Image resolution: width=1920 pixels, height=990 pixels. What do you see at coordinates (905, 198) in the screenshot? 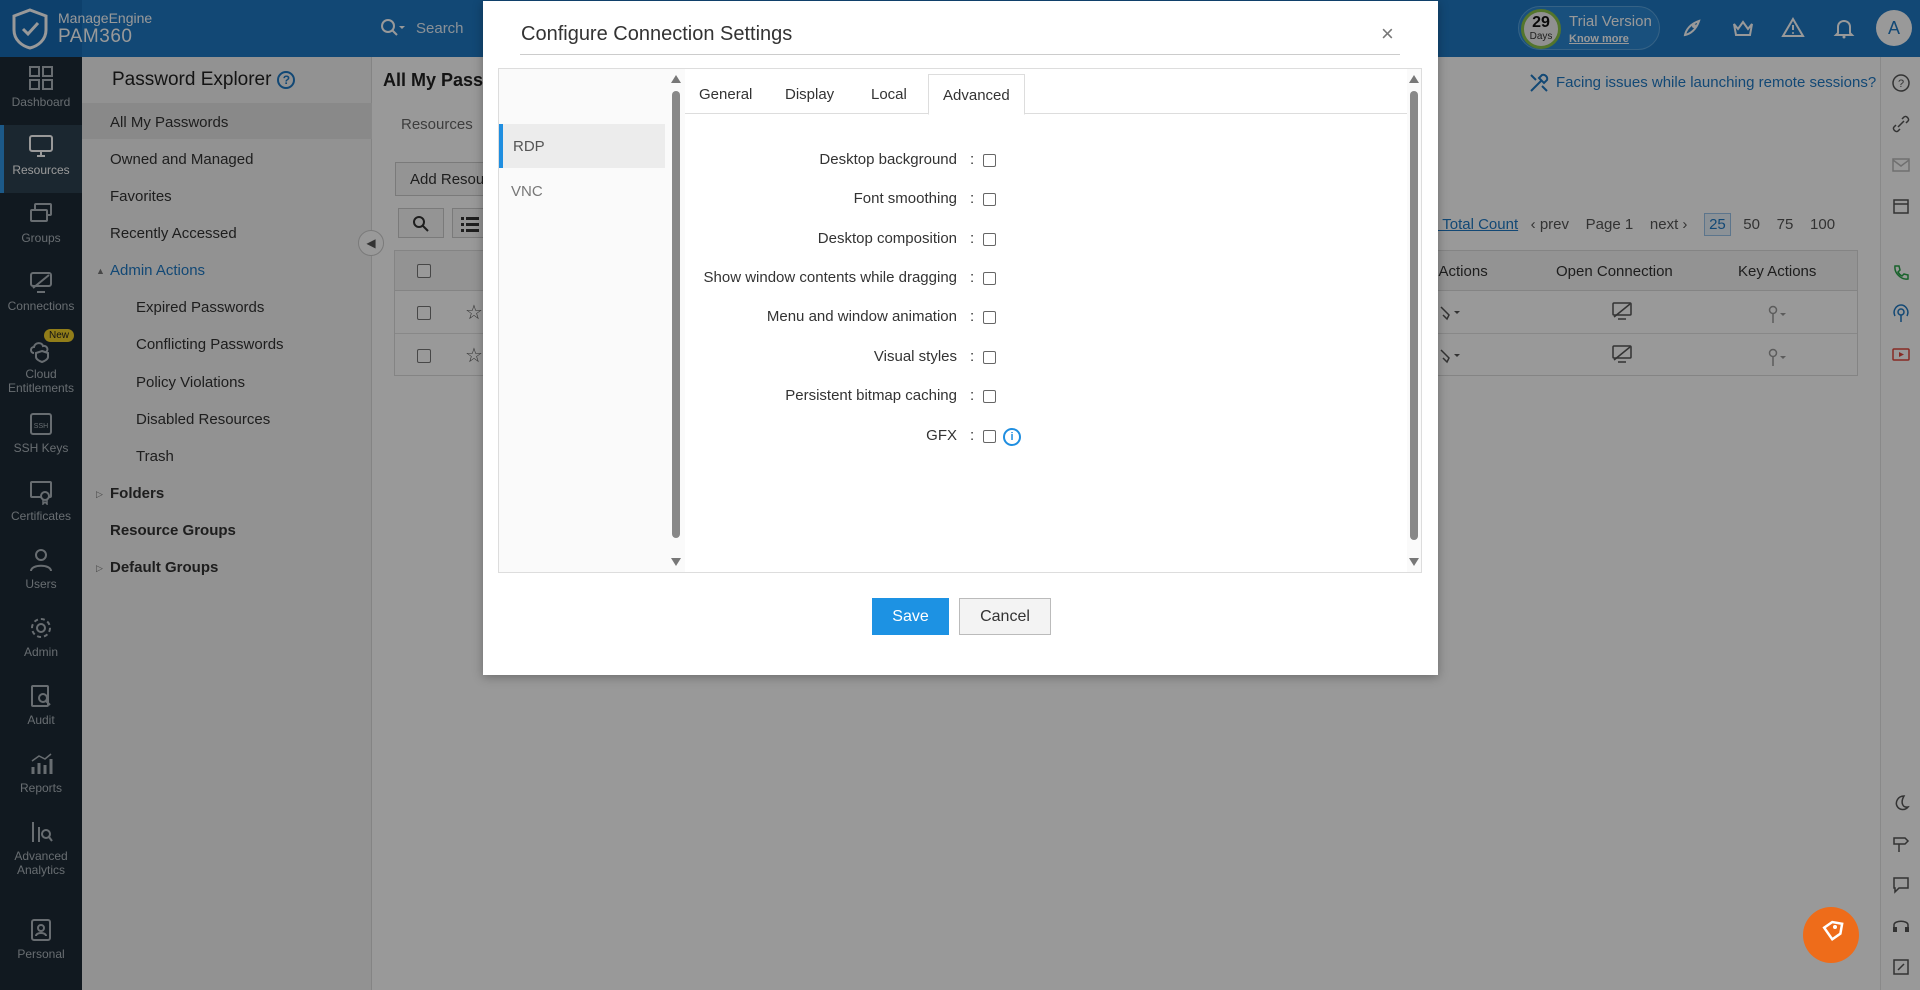
I see `option-label-font-smoothing: Font smoothing` at bounding box center [905, 198].